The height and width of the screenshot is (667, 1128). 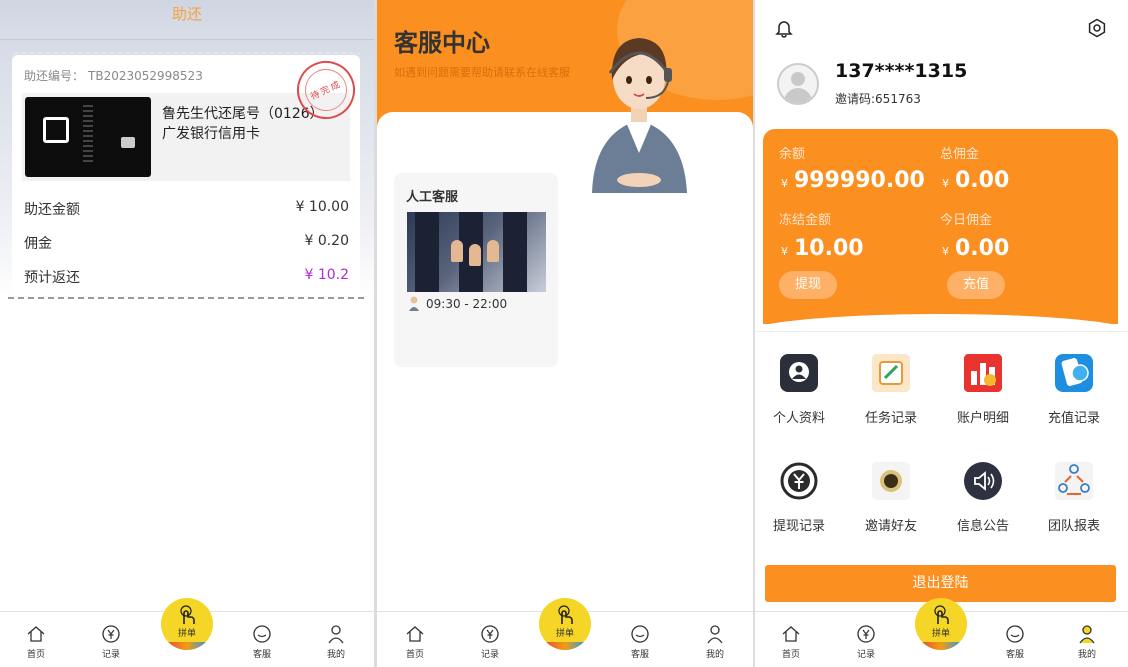 I want to click on total-commission-value: ¥0.00, so click(x=975, y=180).